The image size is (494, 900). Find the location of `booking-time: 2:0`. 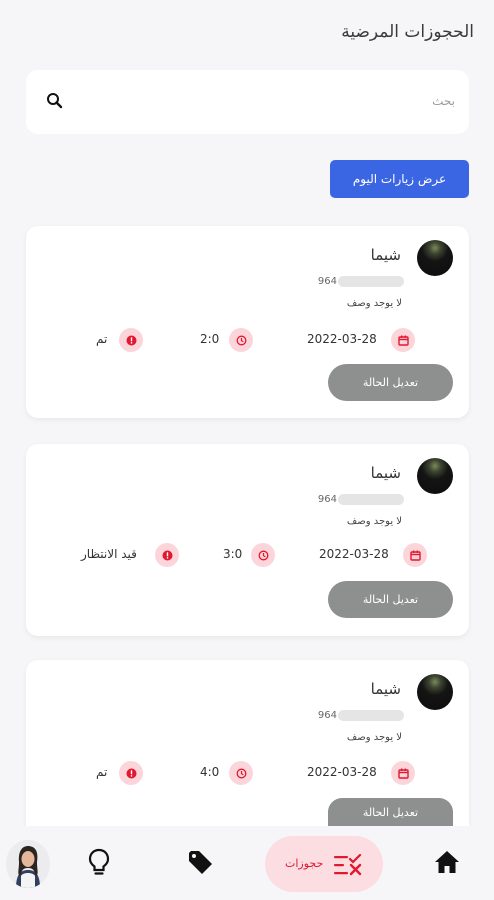

booking-time: 2:0 is located at coordinates (210, 339).